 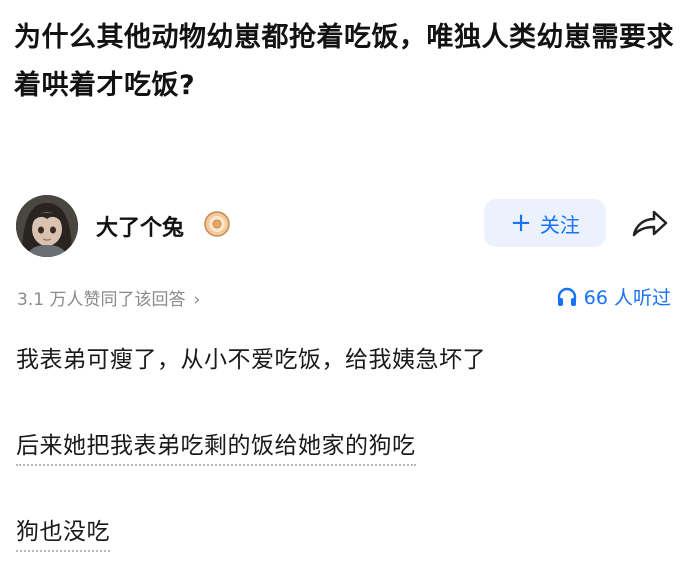 I want to click on answer-paragraph: 狗也没吃, so click(x=63, y=532).